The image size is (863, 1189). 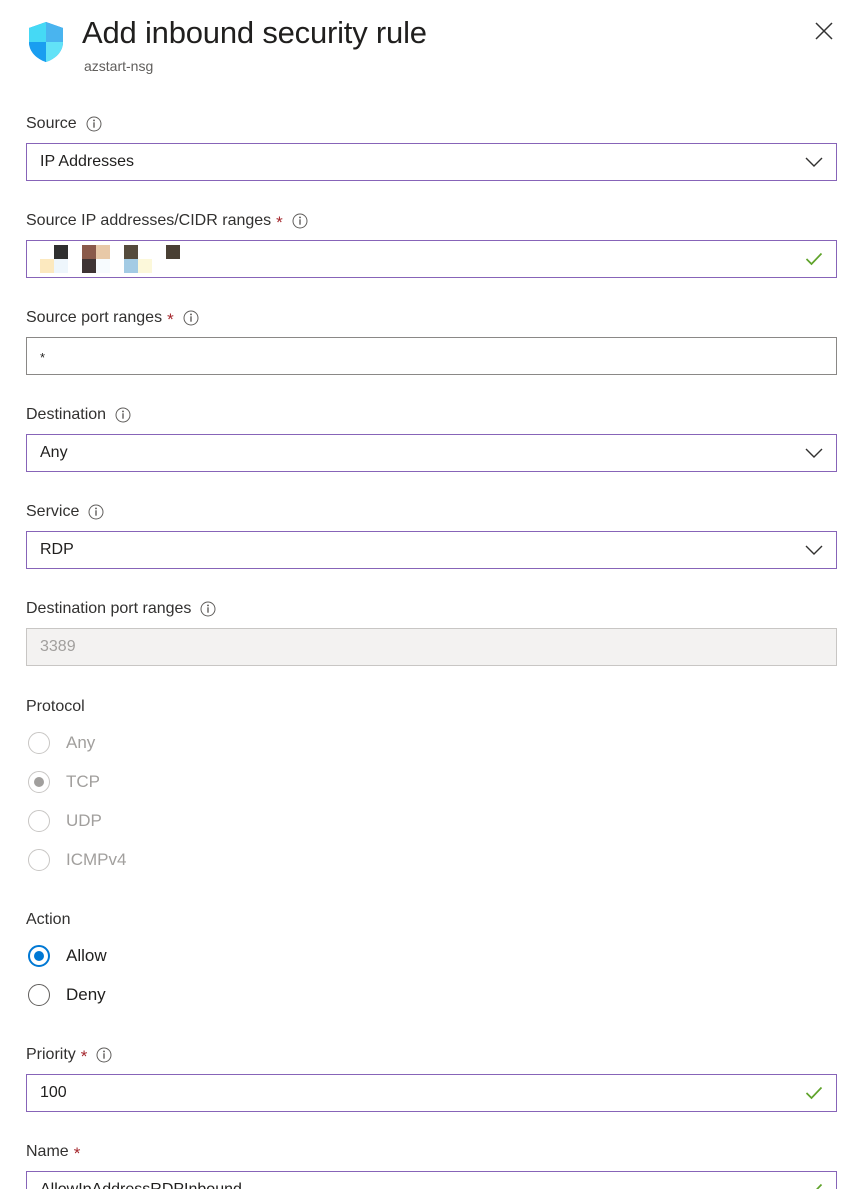 What do you see at coordinates (431, 1093) in the screenshot?
I see `priority-input: 100` at bounding box center [431, 1093].